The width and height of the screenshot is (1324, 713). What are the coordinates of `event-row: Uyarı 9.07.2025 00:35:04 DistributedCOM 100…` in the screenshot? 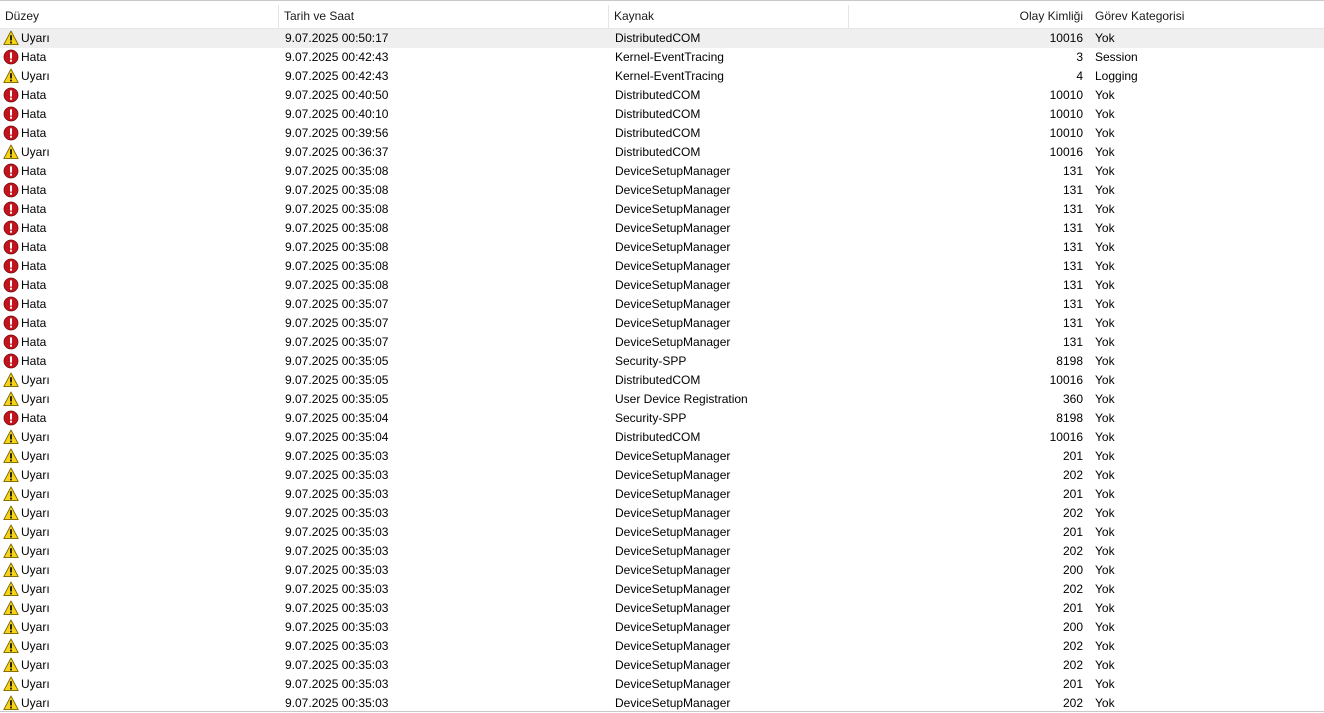 It's located at (662, 437).